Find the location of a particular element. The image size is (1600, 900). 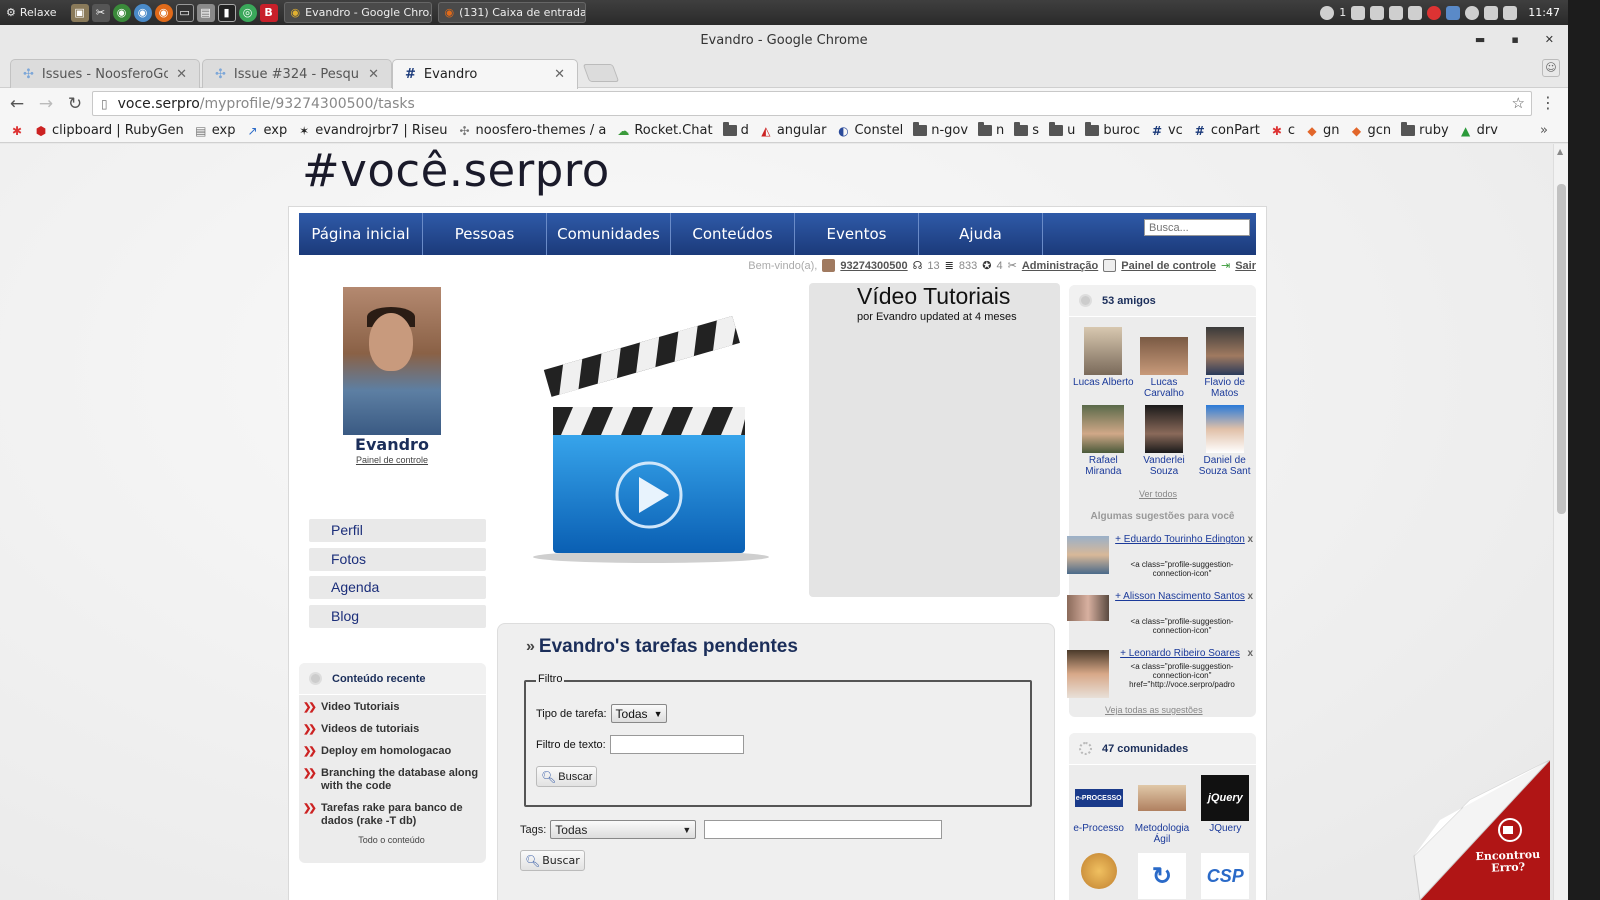

maximize-icon: ▪ is located at coordinates (1514, 39).